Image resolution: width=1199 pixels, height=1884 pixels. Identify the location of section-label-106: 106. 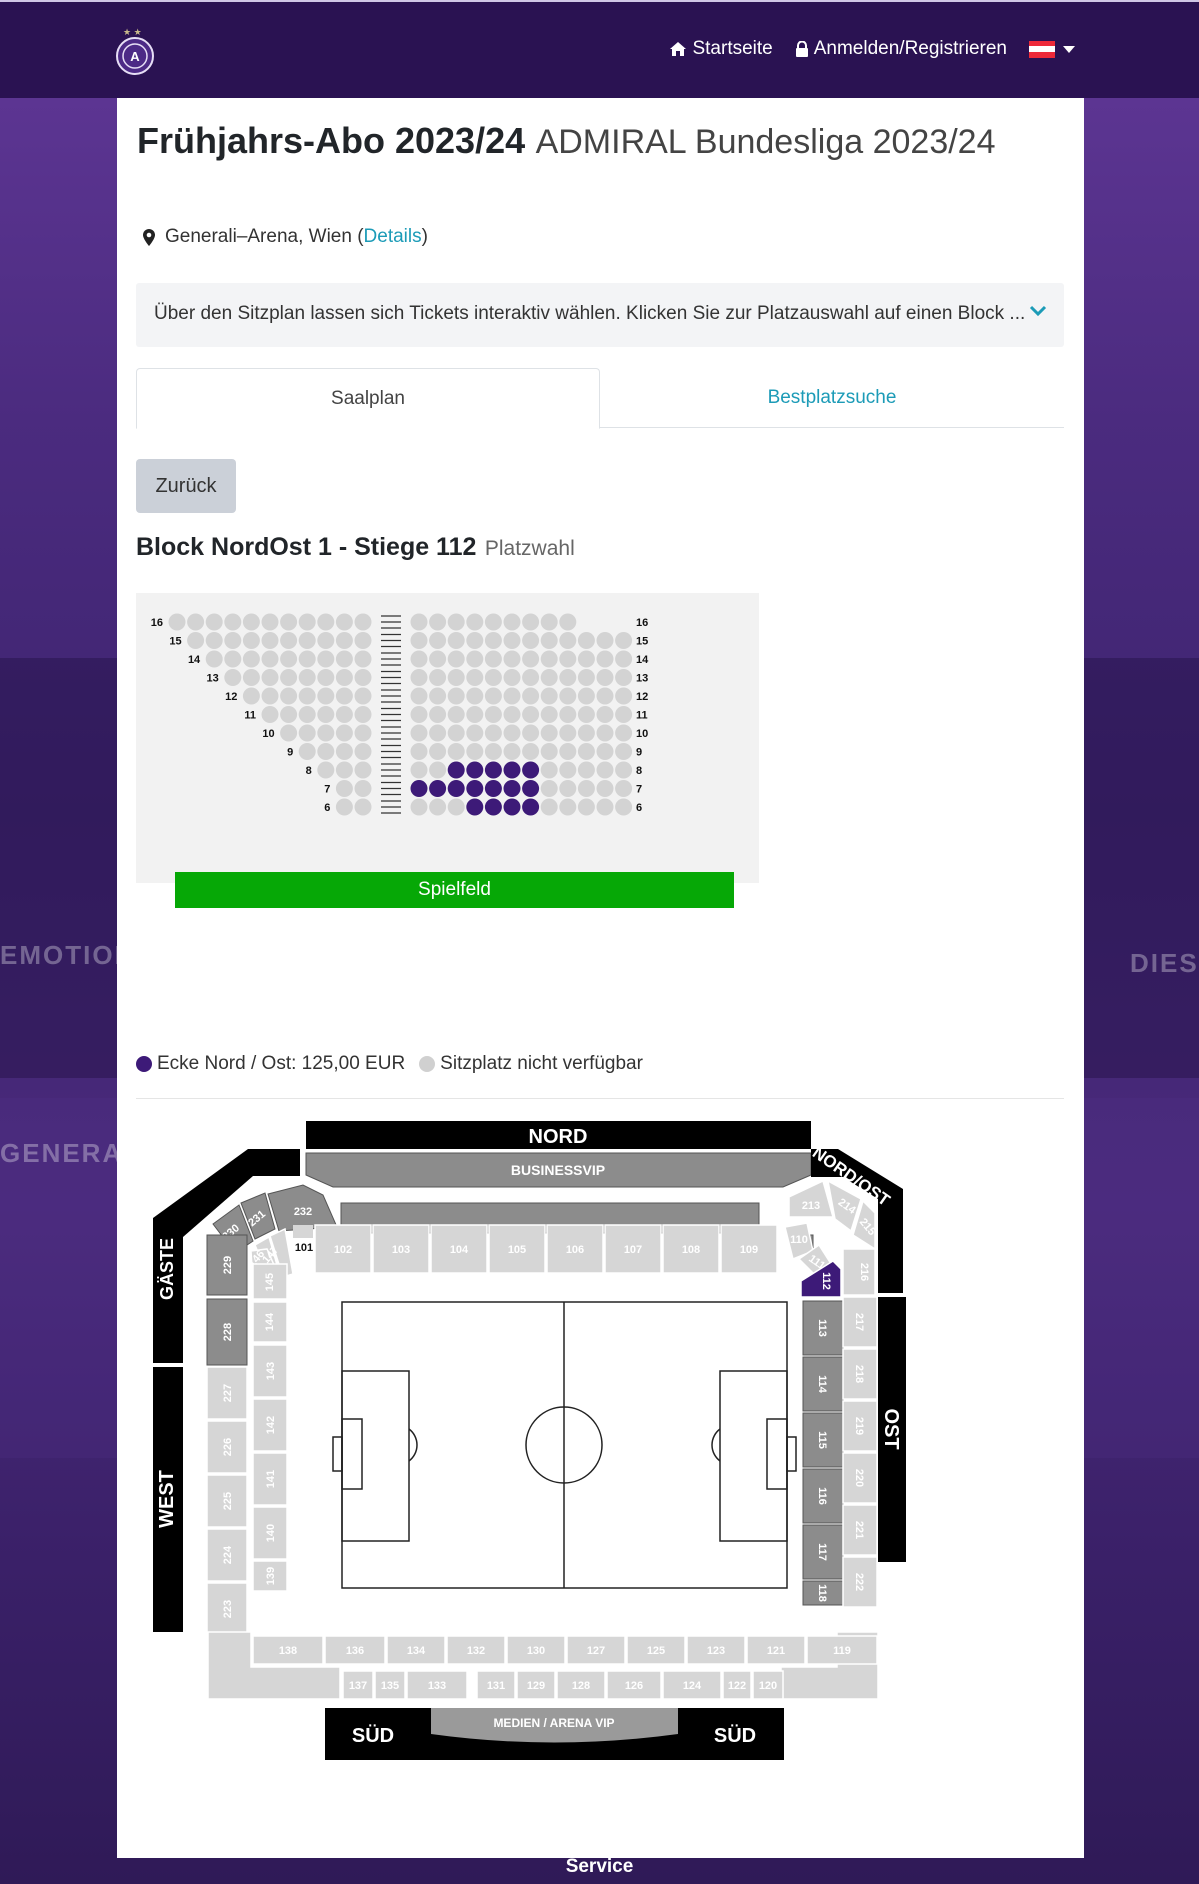
(575, 1250).